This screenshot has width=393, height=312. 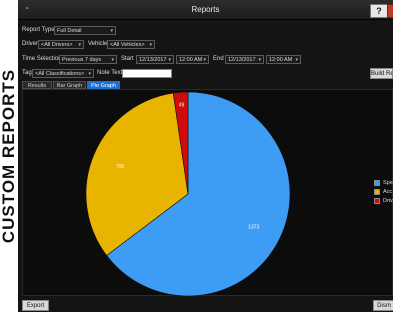 I want to click on time-selection-value: Previous 7 days, so click(x=82, y=60).